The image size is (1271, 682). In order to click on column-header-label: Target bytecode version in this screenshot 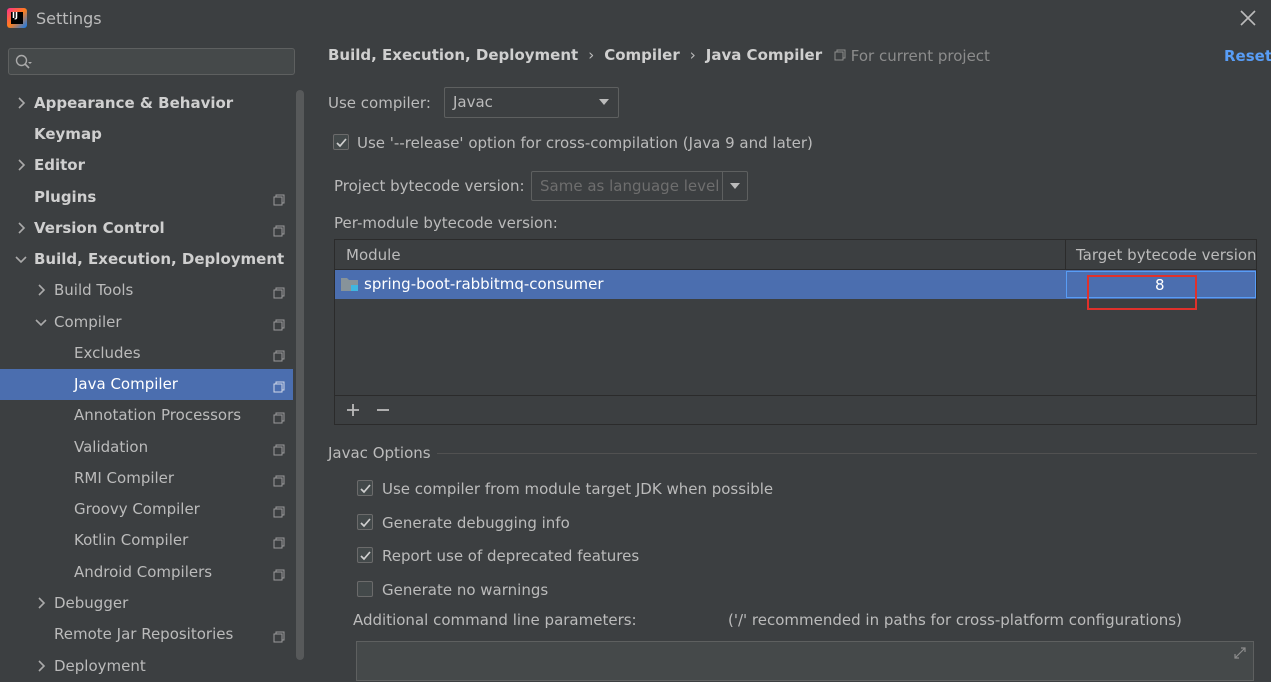, I will do `click(1166, 255)`.